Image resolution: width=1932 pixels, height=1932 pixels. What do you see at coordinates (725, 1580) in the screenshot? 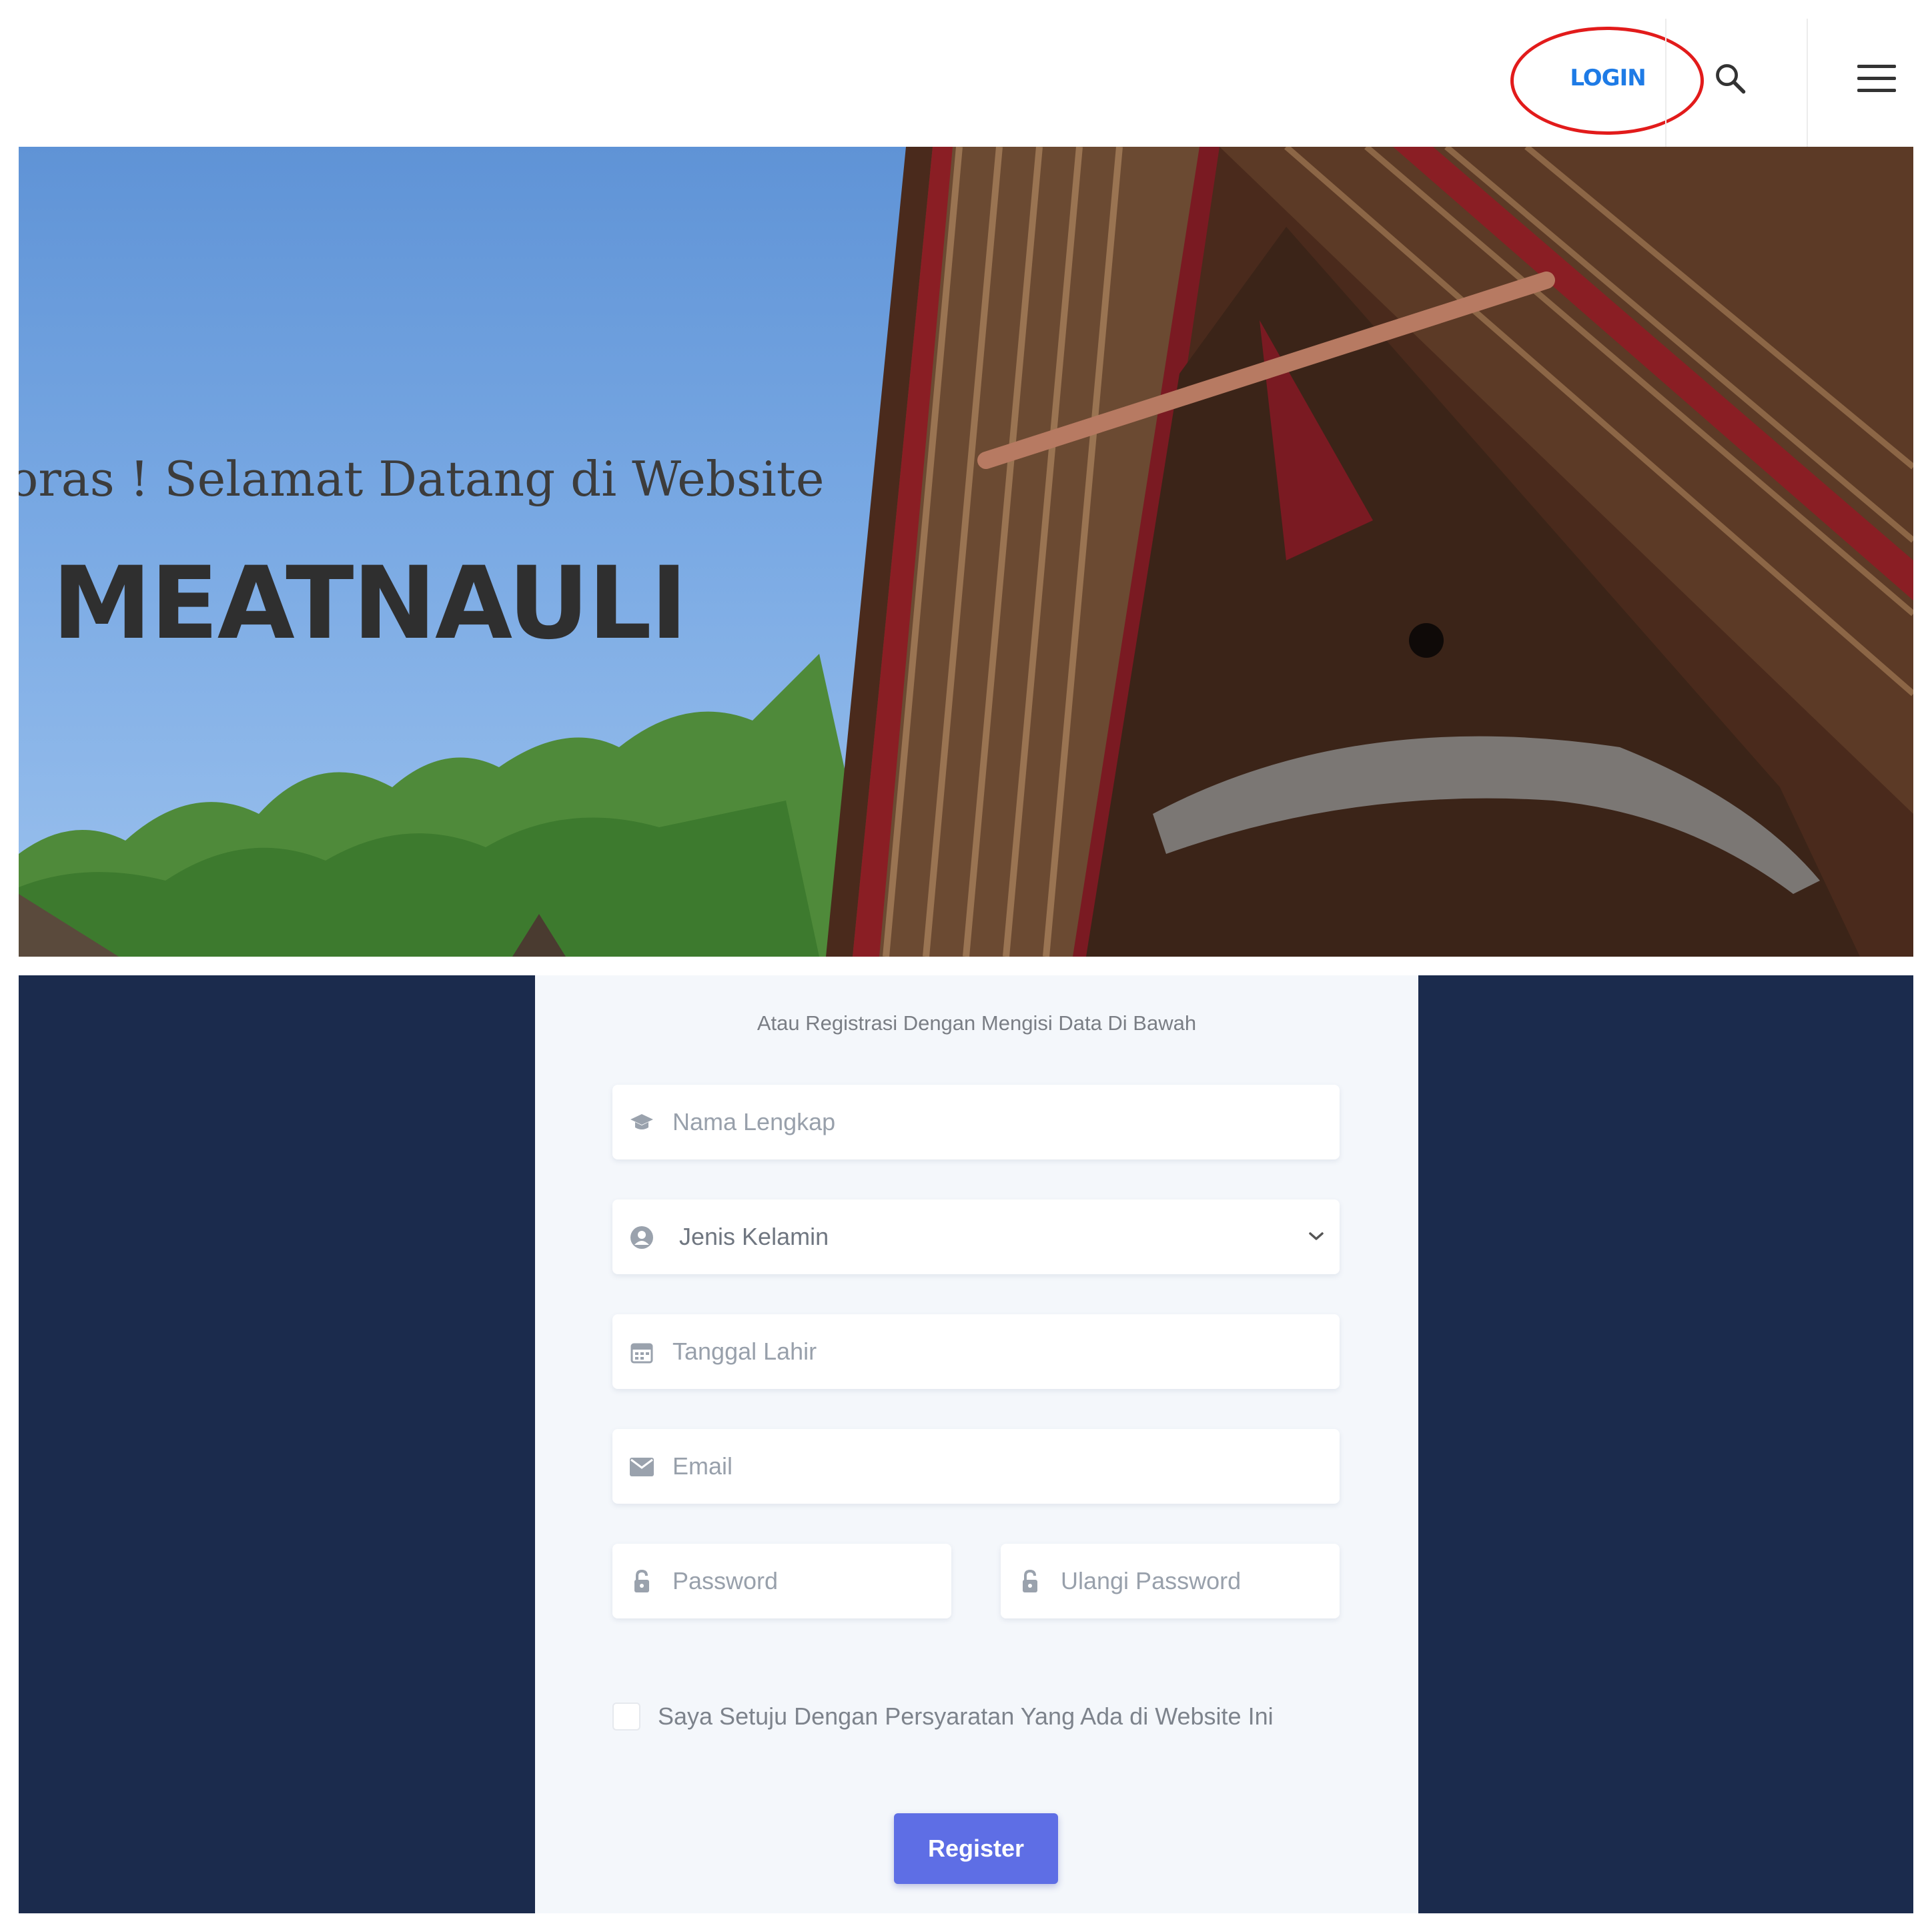
I see `password-placeholder: Password` at bounding box center [725, 1580].